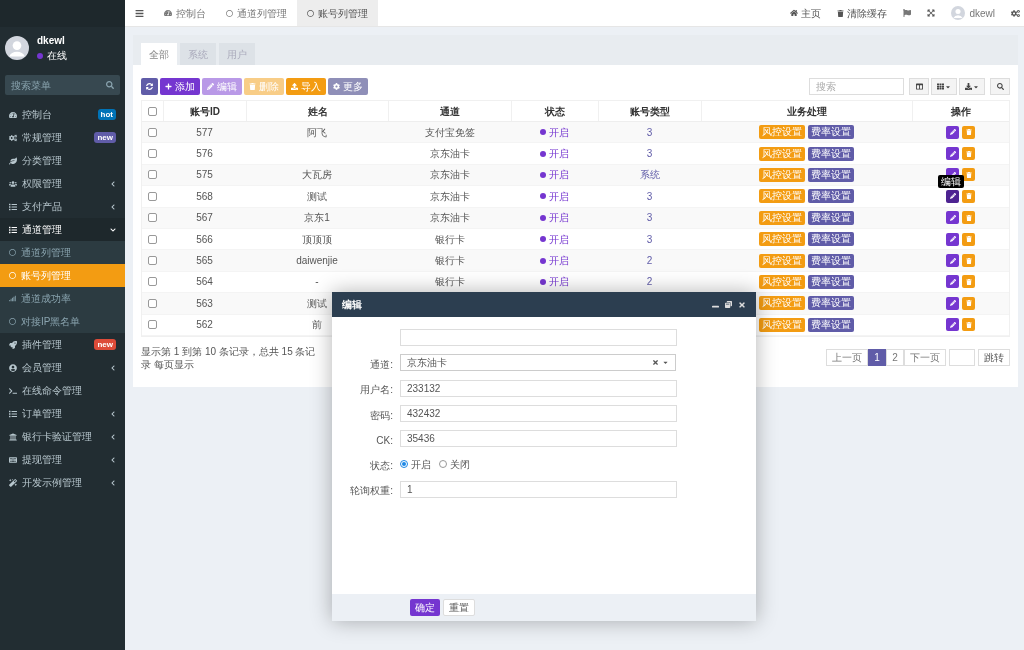  What do you see at coordinates (371, 491) in the screenshot?
I see `field-label: 轮询权重:` at bounding box center [371, 491].